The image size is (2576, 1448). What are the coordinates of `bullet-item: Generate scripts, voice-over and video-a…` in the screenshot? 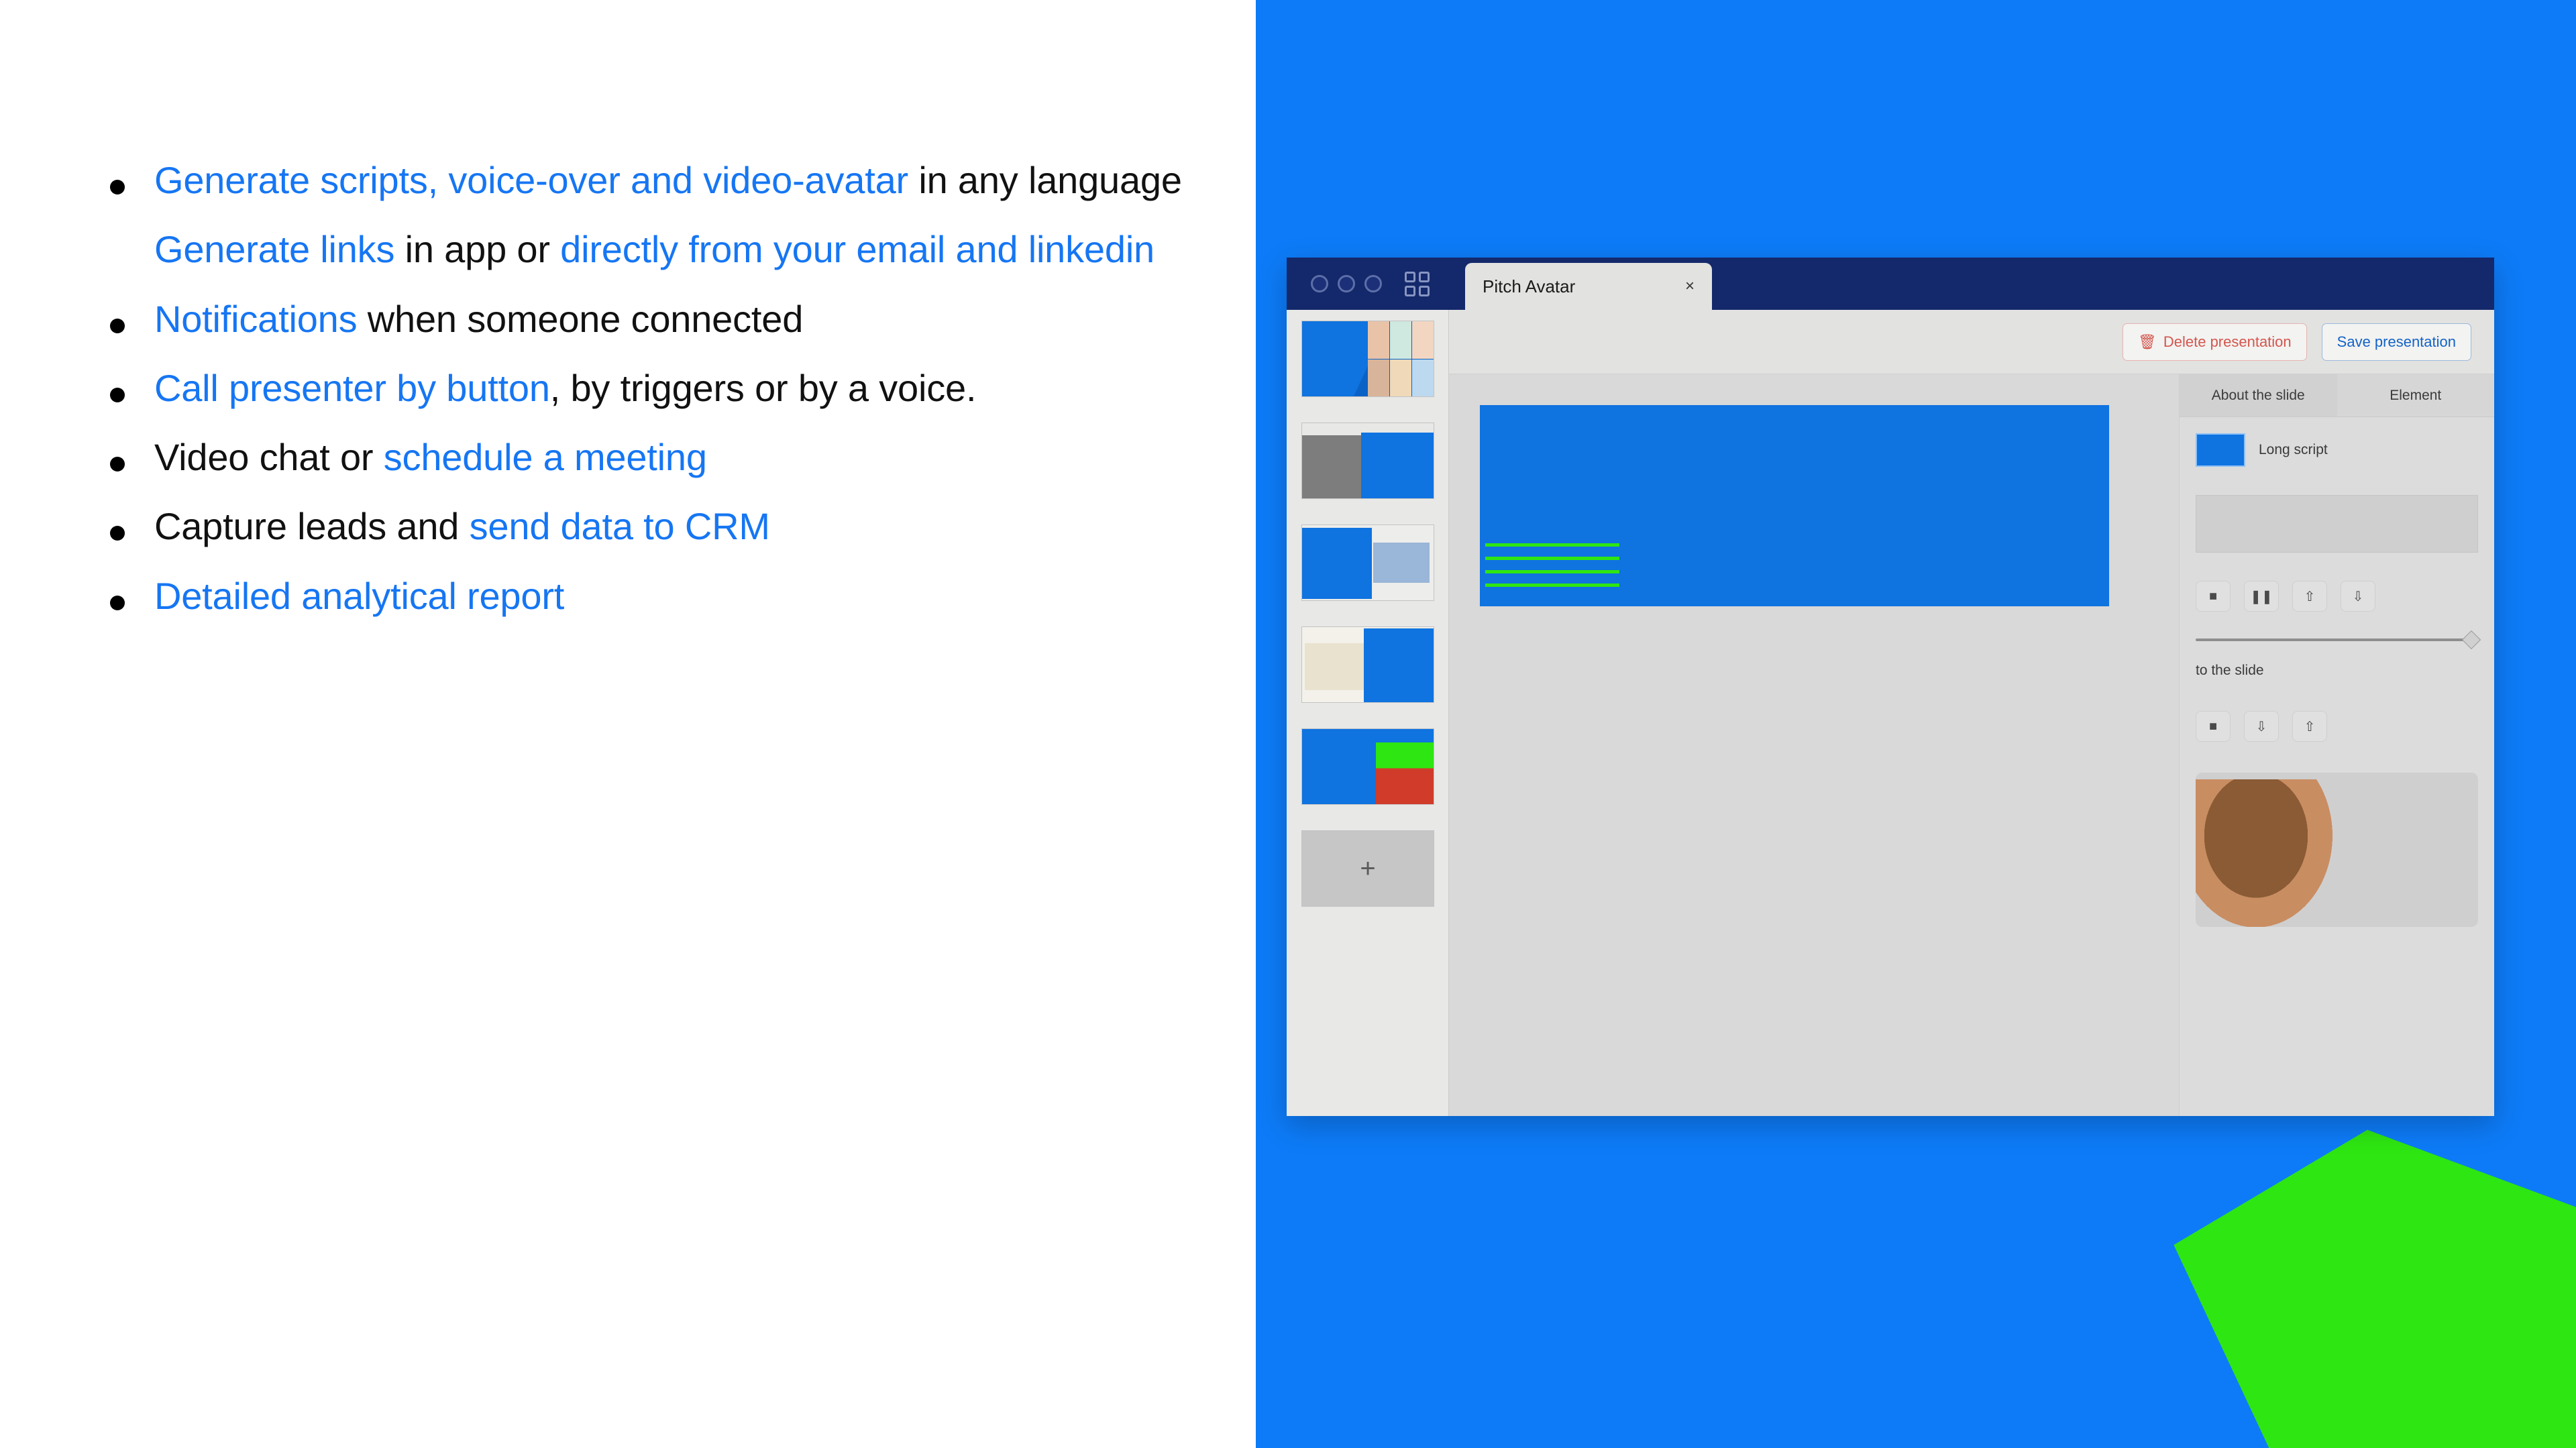 It's located at (671, 180).